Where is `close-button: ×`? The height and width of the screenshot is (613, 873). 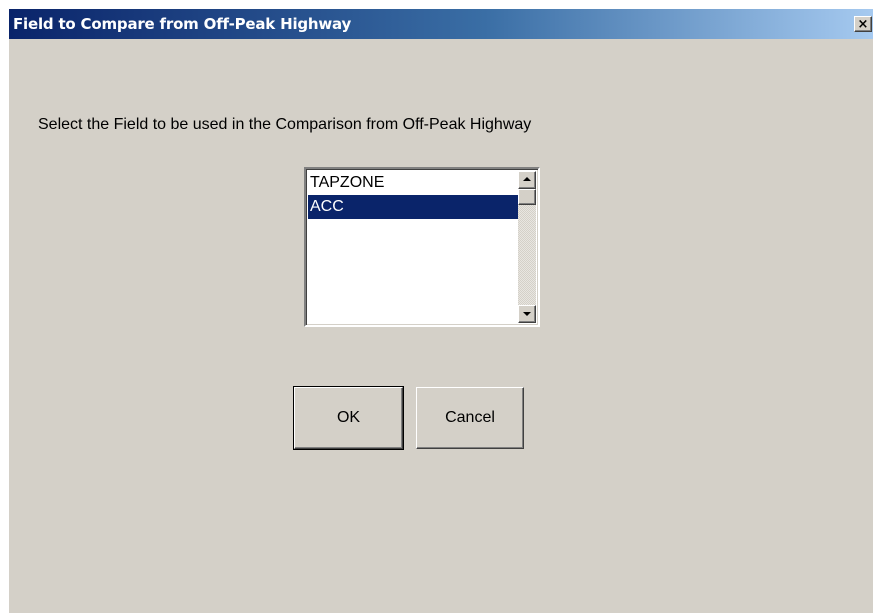
close-button: × is located at coordinates (863, 24).